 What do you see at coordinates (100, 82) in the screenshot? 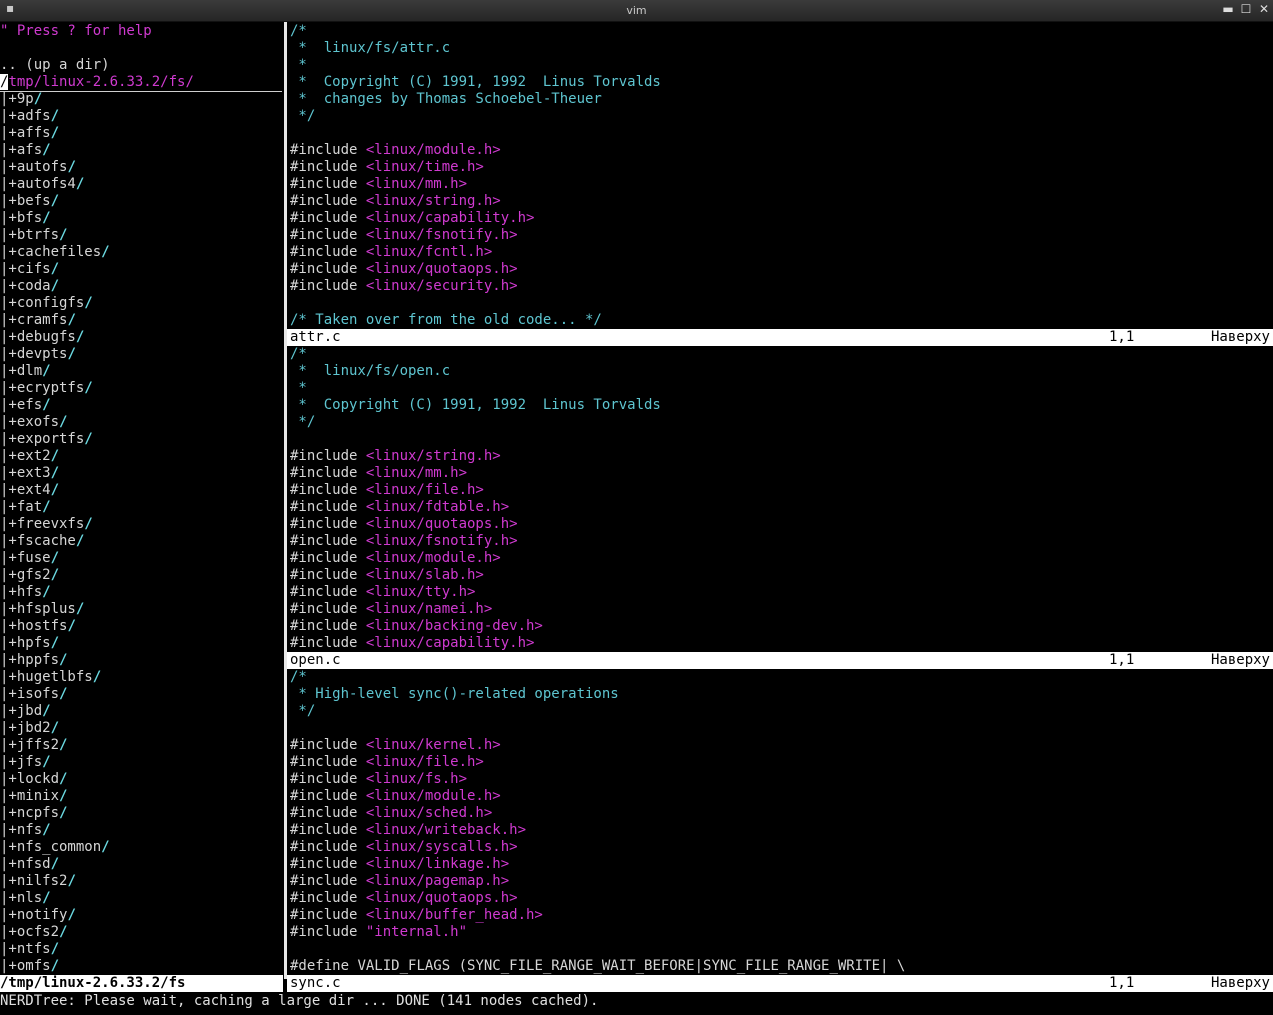
I see `nerdtree-cwd: tmp/linux-2.6.33.2/fs/` at bounding box center [100, 82].